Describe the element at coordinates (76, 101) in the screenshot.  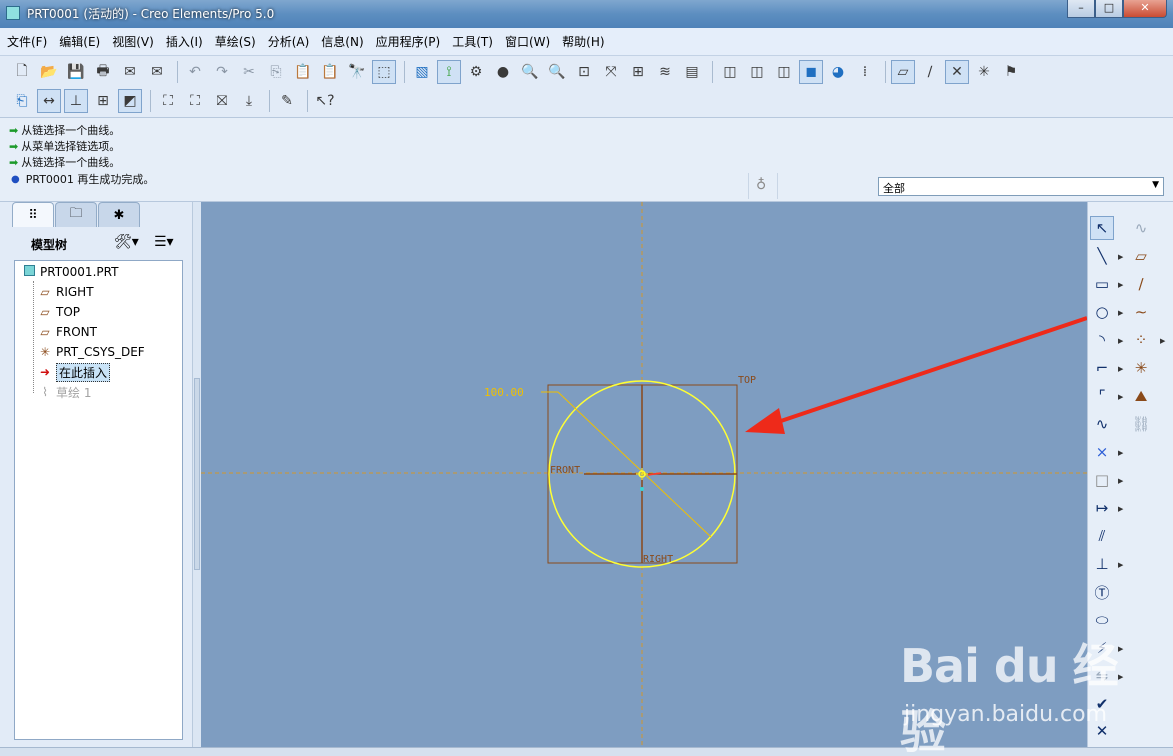
I see `display-constraints-icon: ⊥` at that location.